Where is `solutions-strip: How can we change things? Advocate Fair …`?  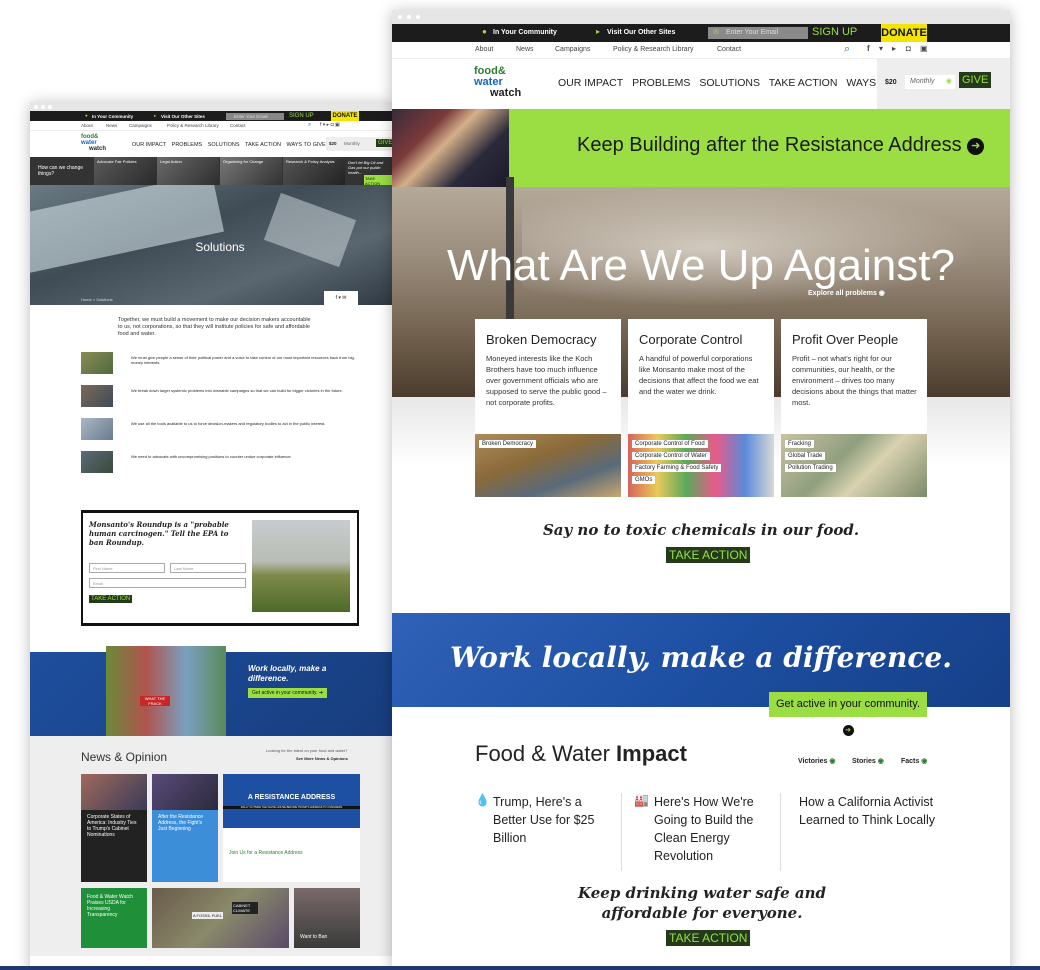 solutions-strip: How can we change things? Advocate Fair … is located at coordinates (211, 172).